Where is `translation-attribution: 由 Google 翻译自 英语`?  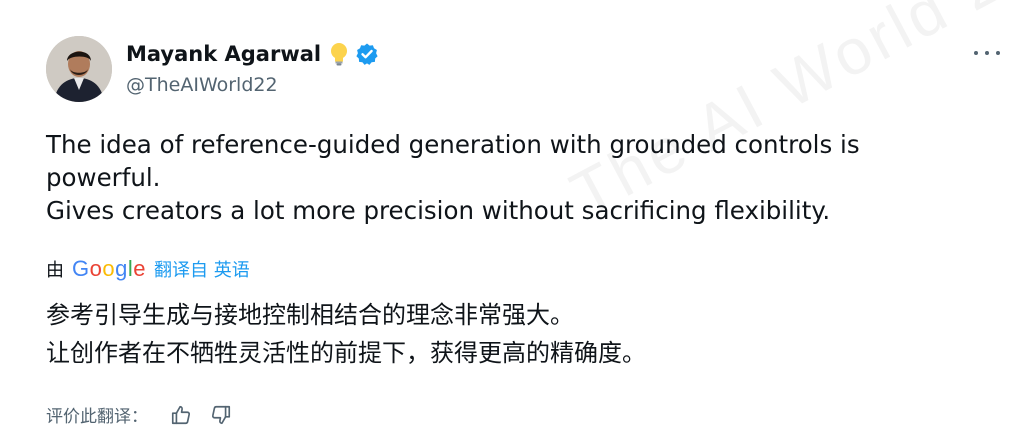 translation-attribution: 由 Google 翻译自 英语 is located at coordinates (148, 269).